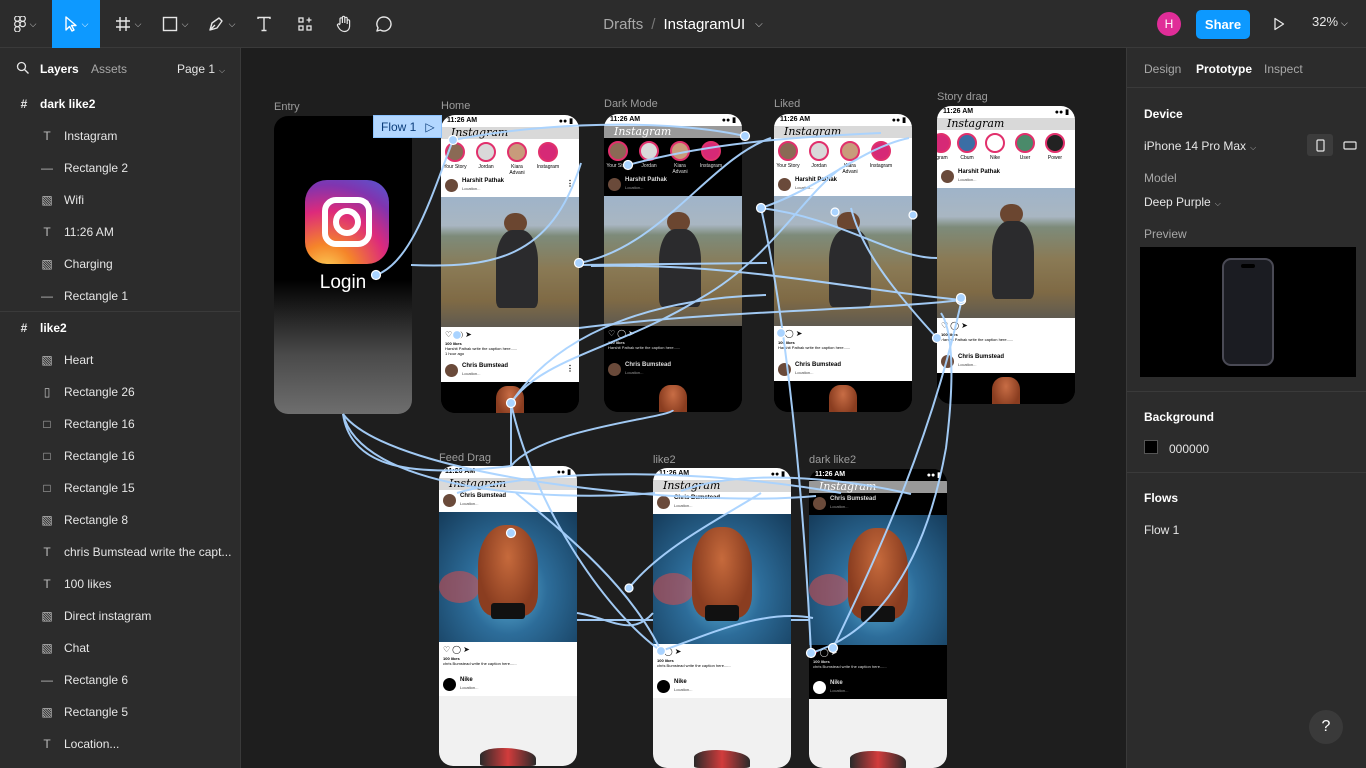 The width and height of the screenshot is (1366, 768). I want to click on layer-row: T 100 likes, so click(120, 584).